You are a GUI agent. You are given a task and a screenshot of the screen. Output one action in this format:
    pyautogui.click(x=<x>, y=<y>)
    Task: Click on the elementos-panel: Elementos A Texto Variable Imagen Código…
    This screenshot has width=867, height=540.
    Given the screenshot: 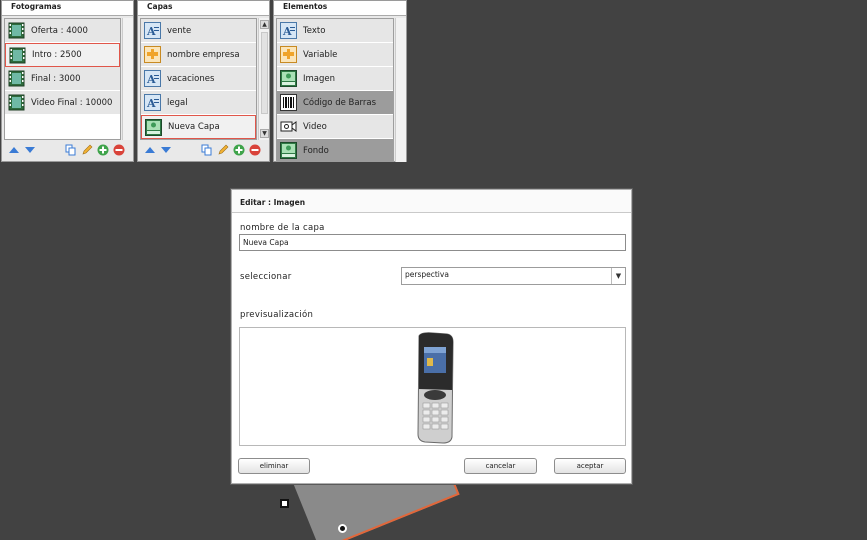 What is the action you would take?
    pyautogui.click(x=340, y=81)
    